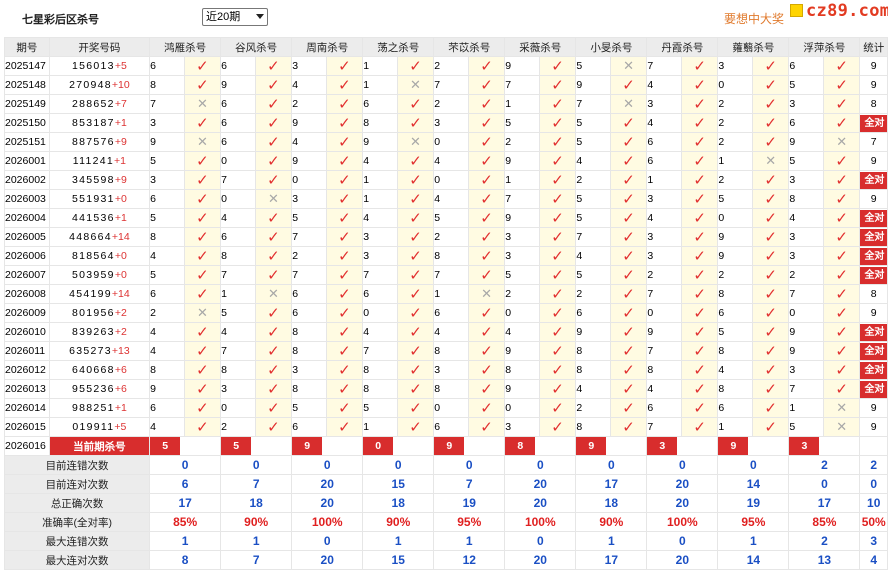 The width and height of the screenshot is (888, 572). Describe the element at coordinates (77, 560) in the screenshot. I see `stat-label: 最大连对次数` at that location.